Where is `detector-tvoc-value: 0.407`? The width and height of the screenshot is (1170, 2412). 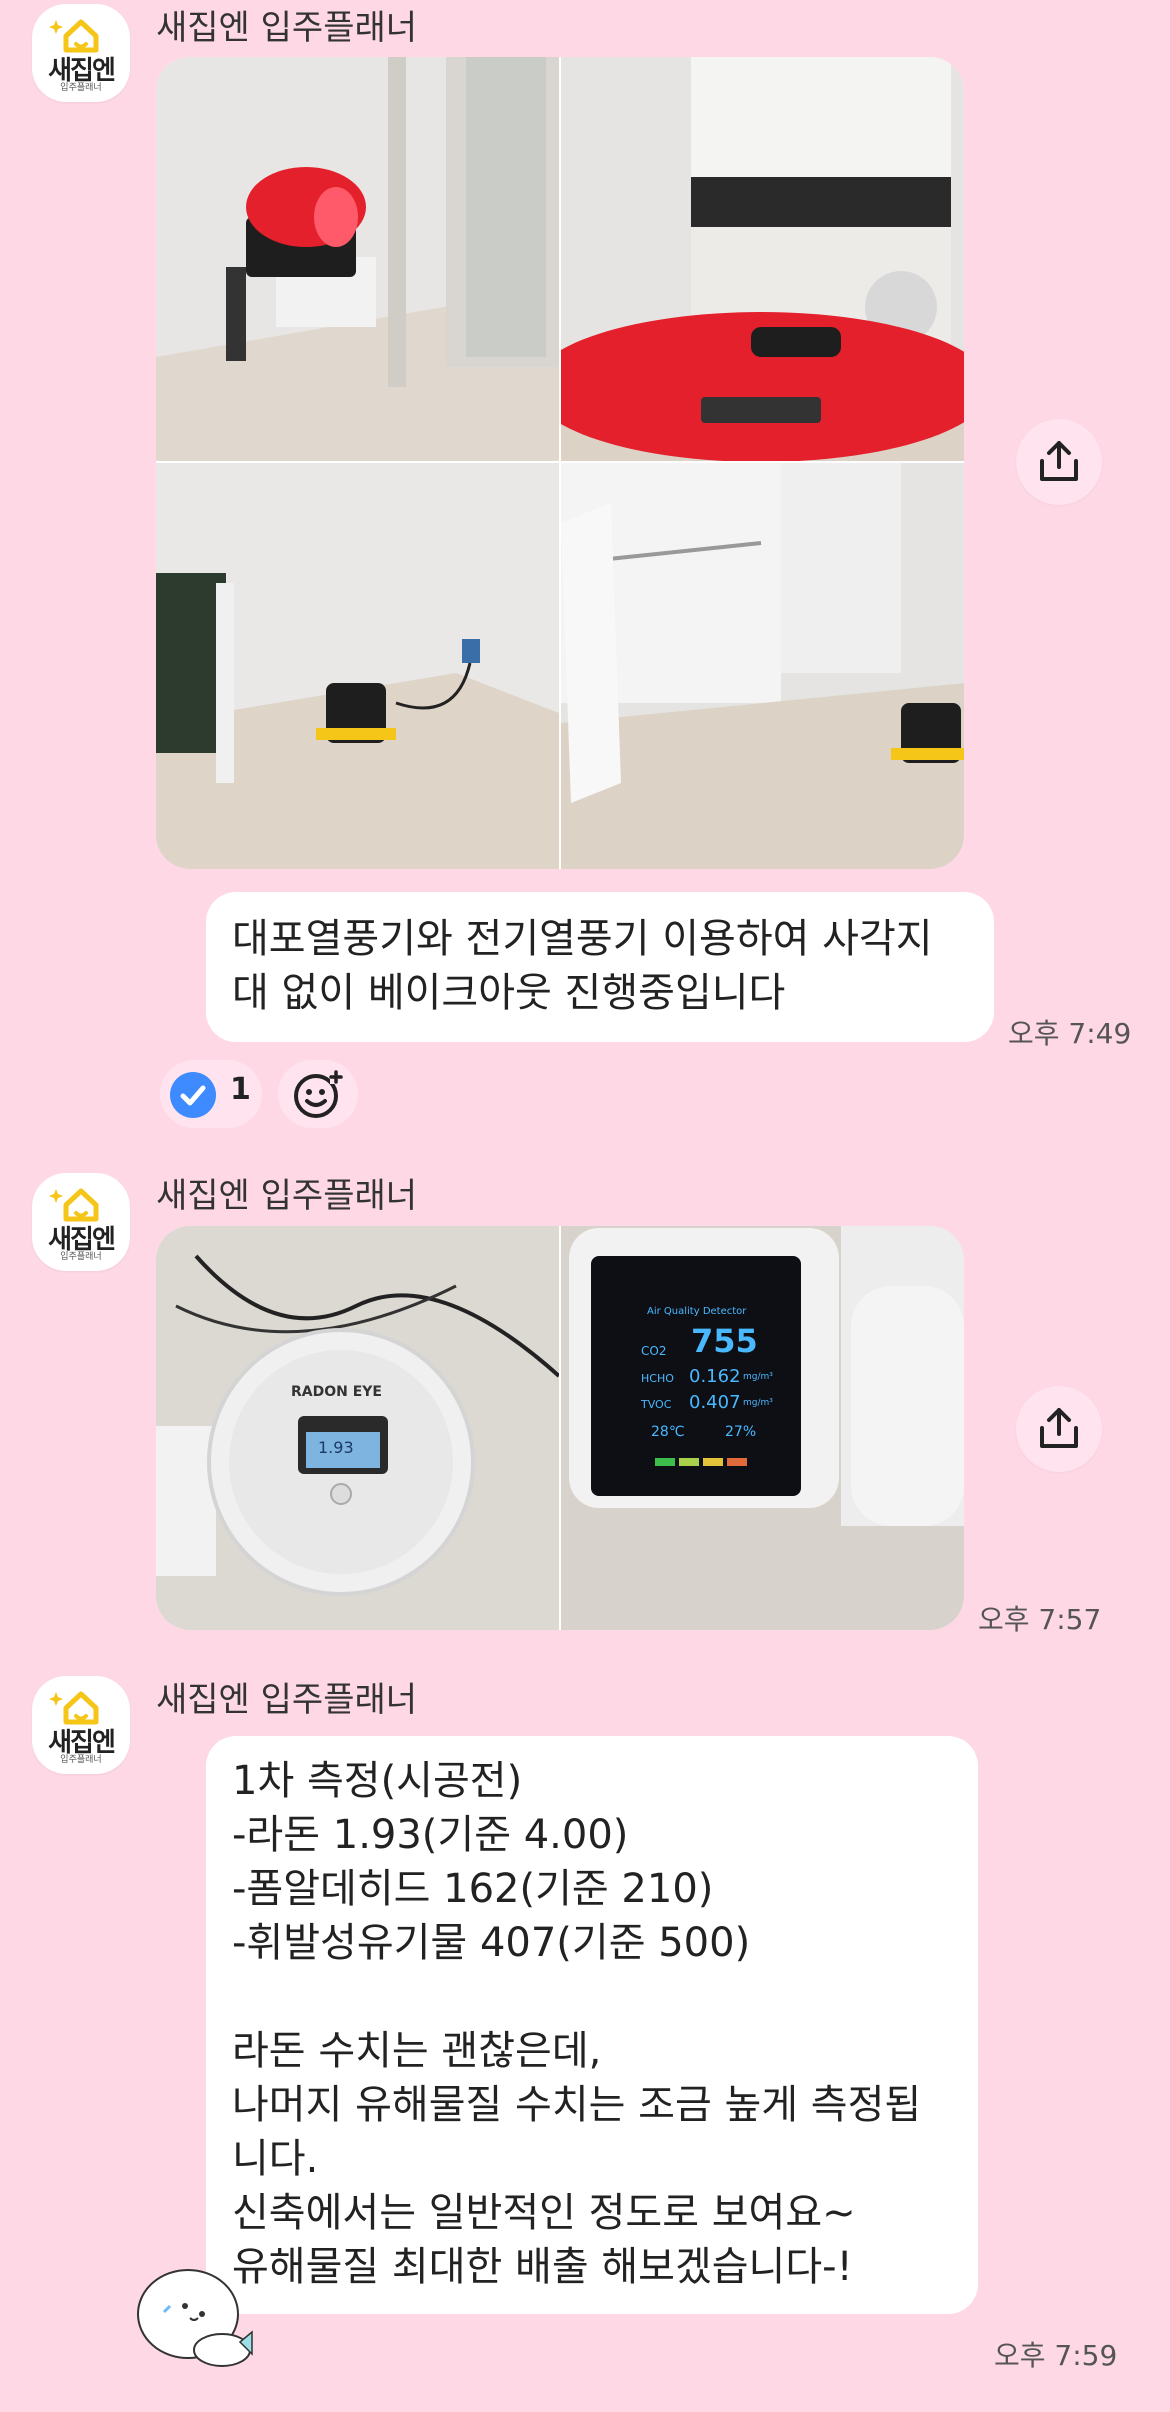
detector-tvoc-value: 0.407 is located at coordinates (715, 1402).